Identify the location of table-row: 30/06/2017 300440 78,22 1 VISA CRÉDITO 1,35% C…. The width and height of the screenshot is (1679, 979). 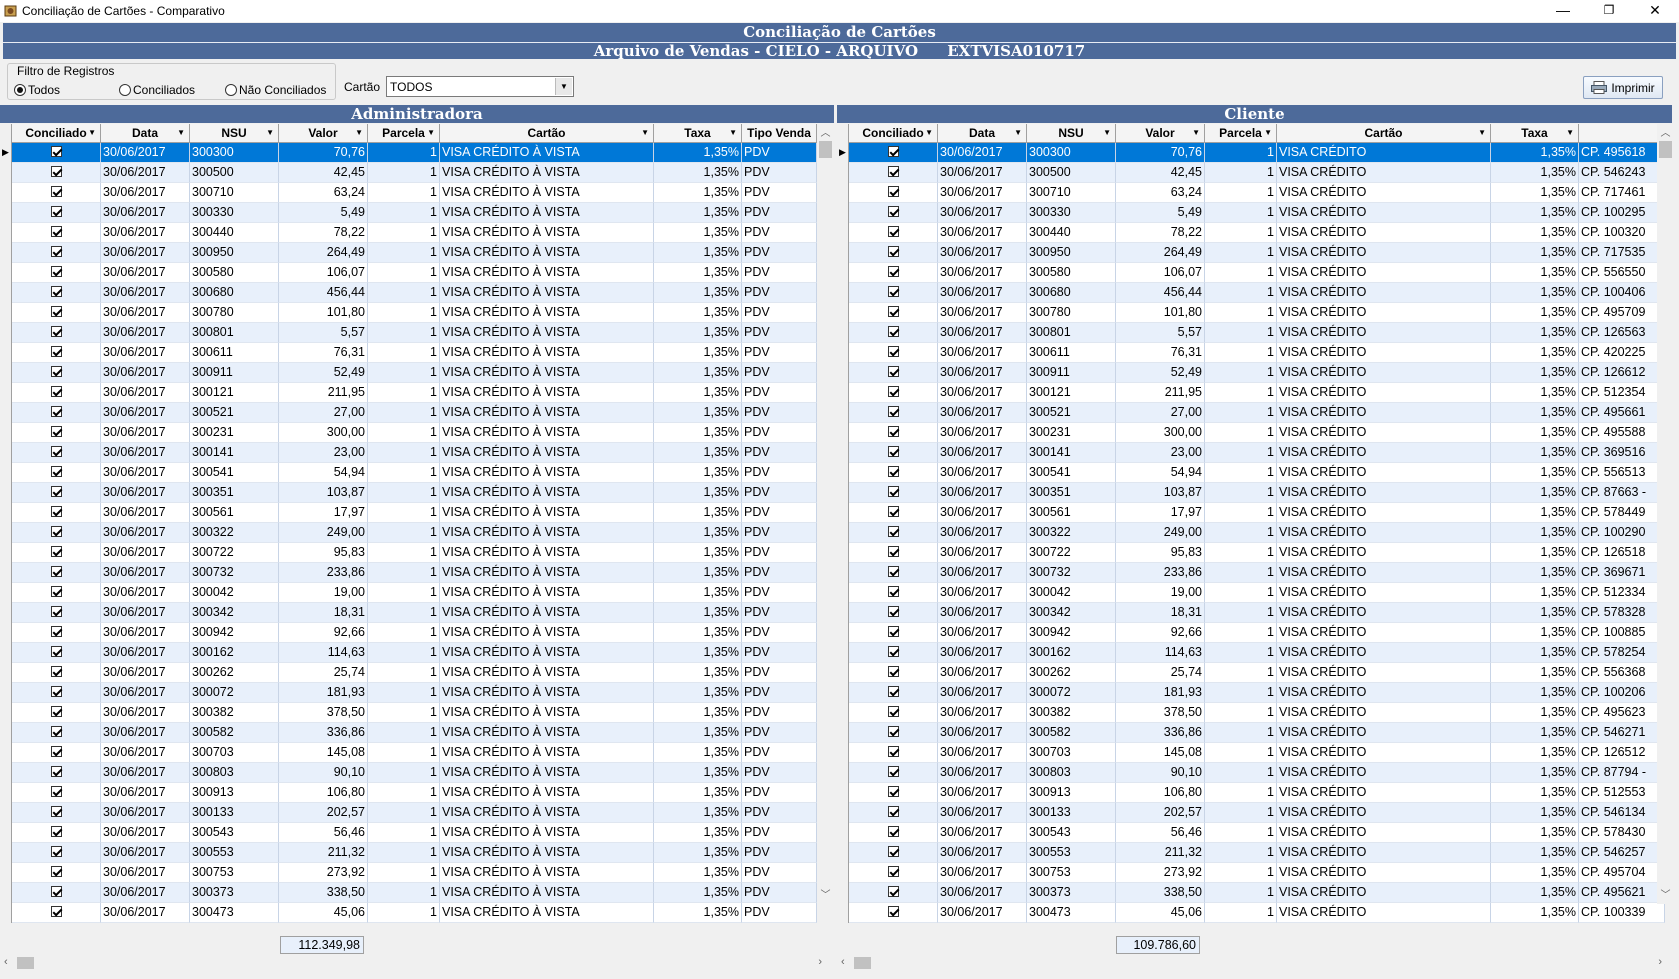
(1257, 233).